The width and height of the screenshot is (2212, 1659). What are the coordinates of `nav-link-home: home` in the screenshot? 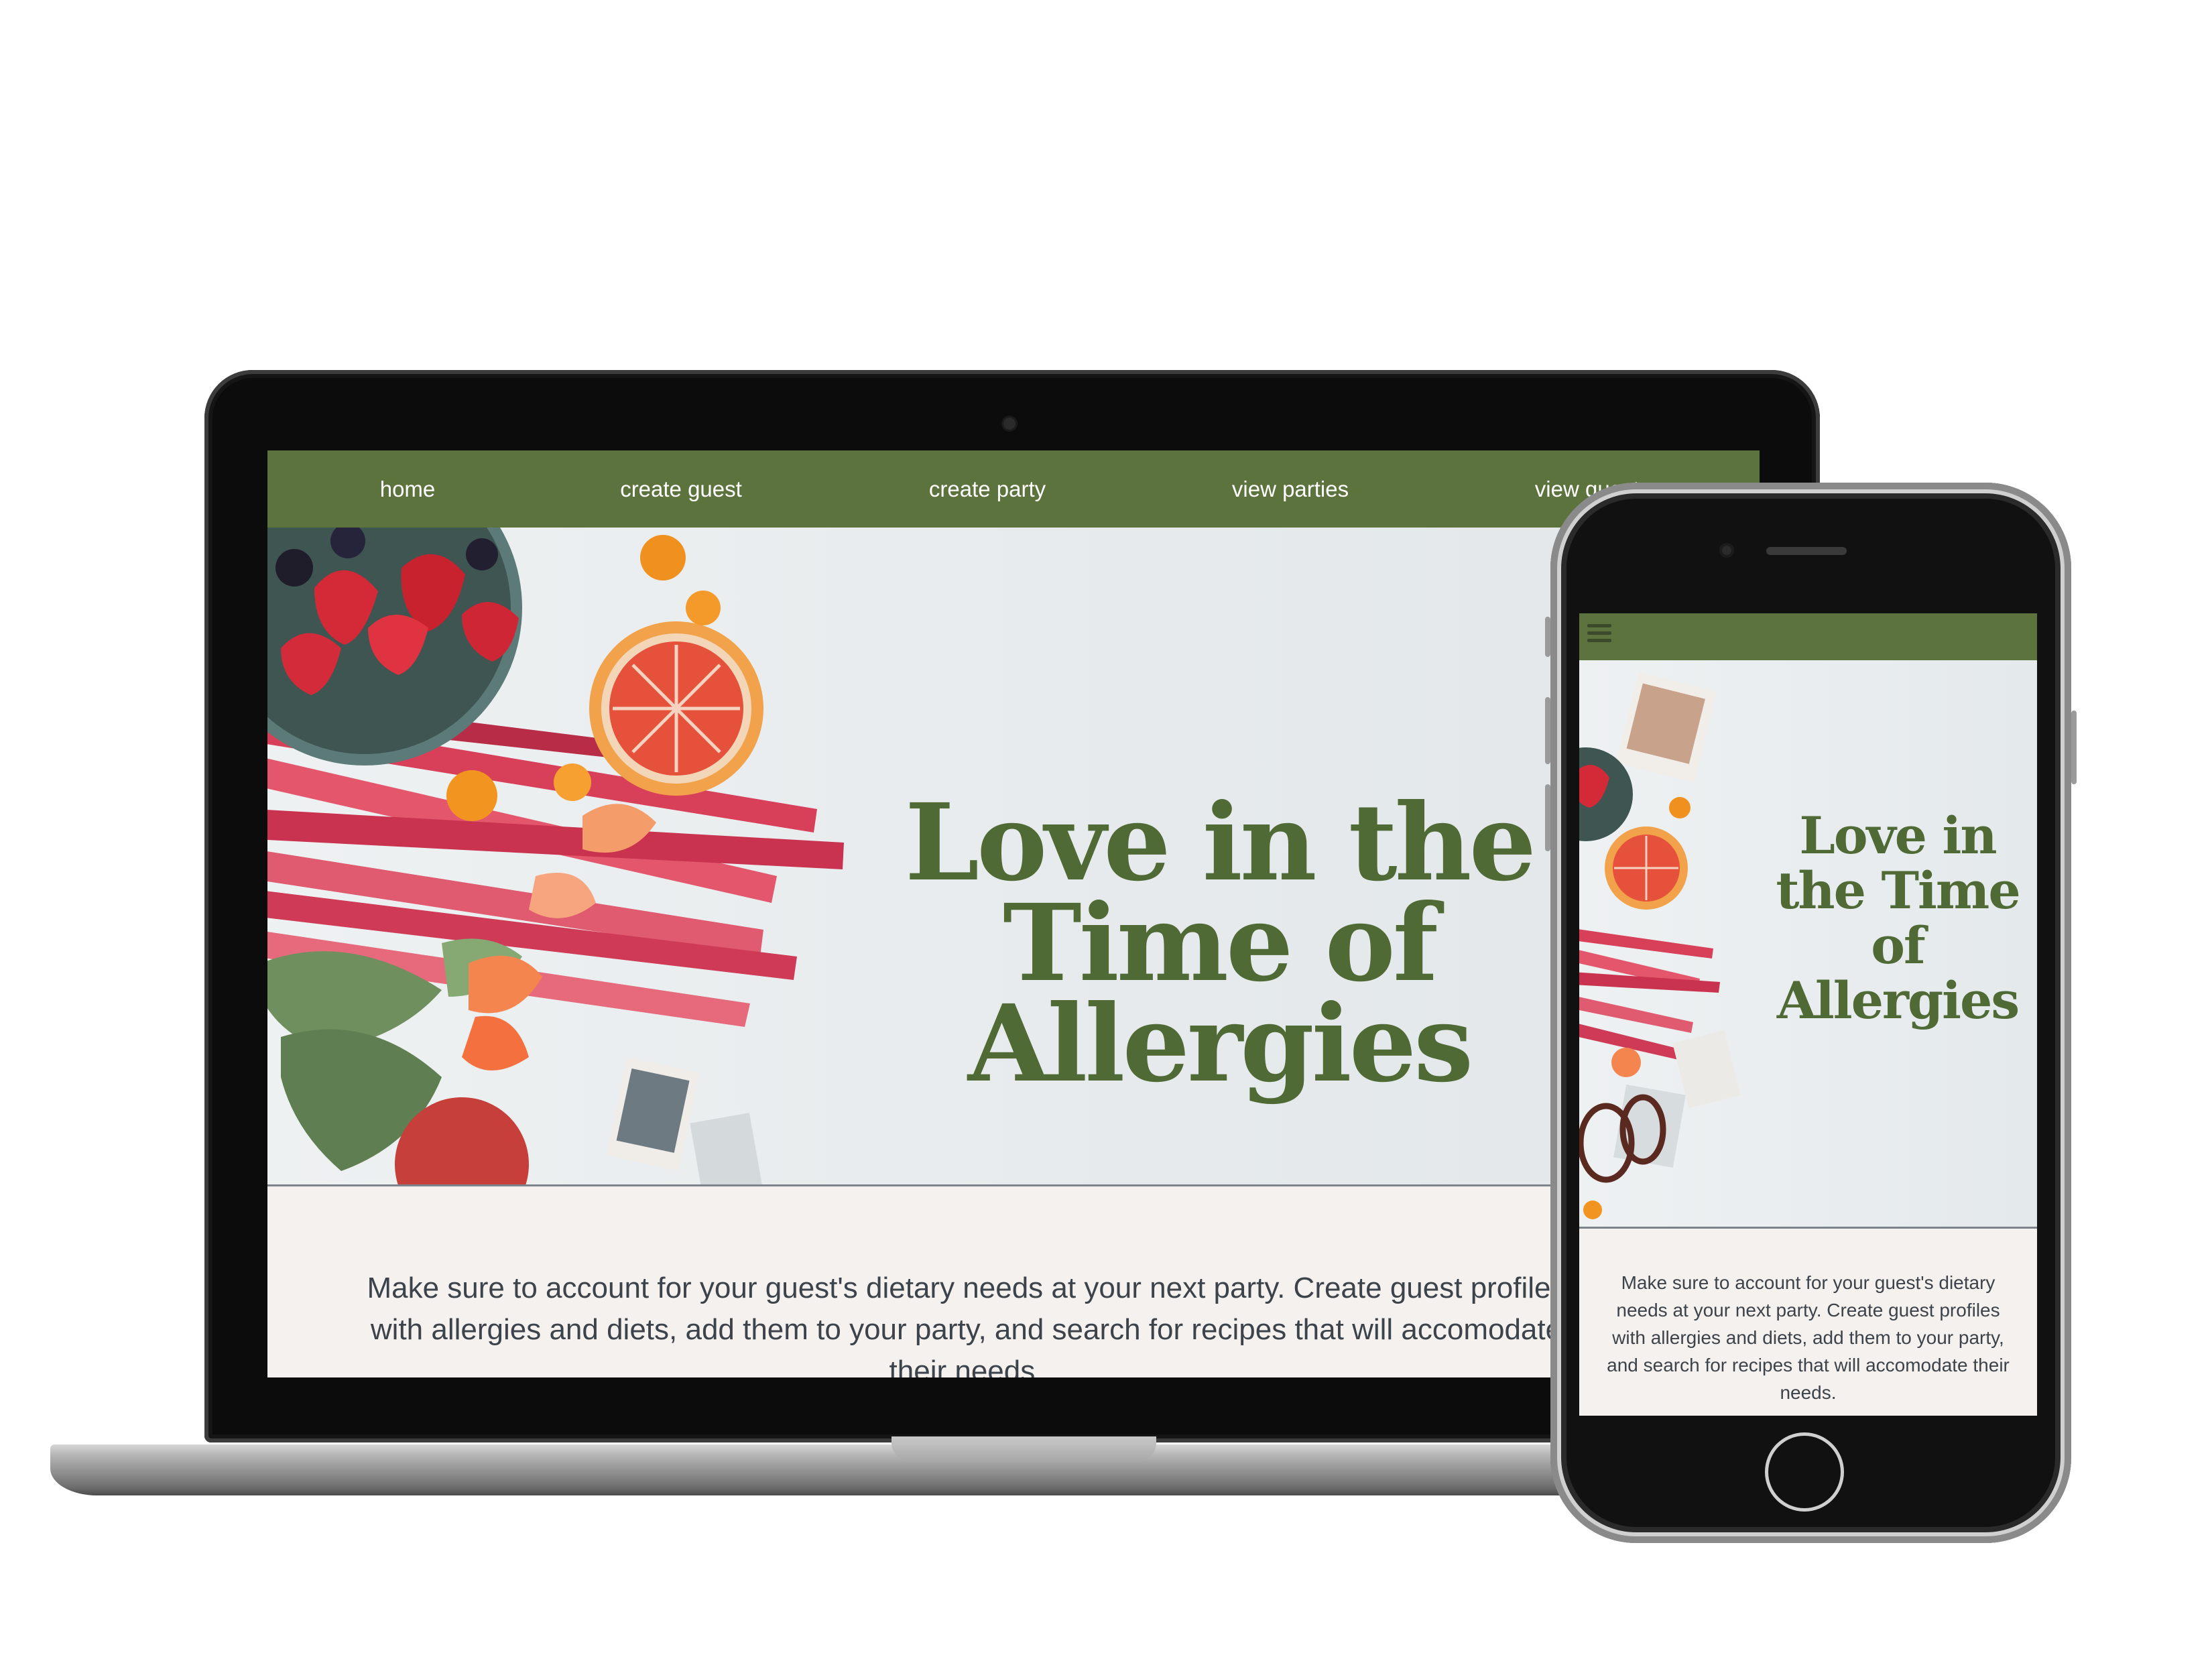 It's located at (408, 489).